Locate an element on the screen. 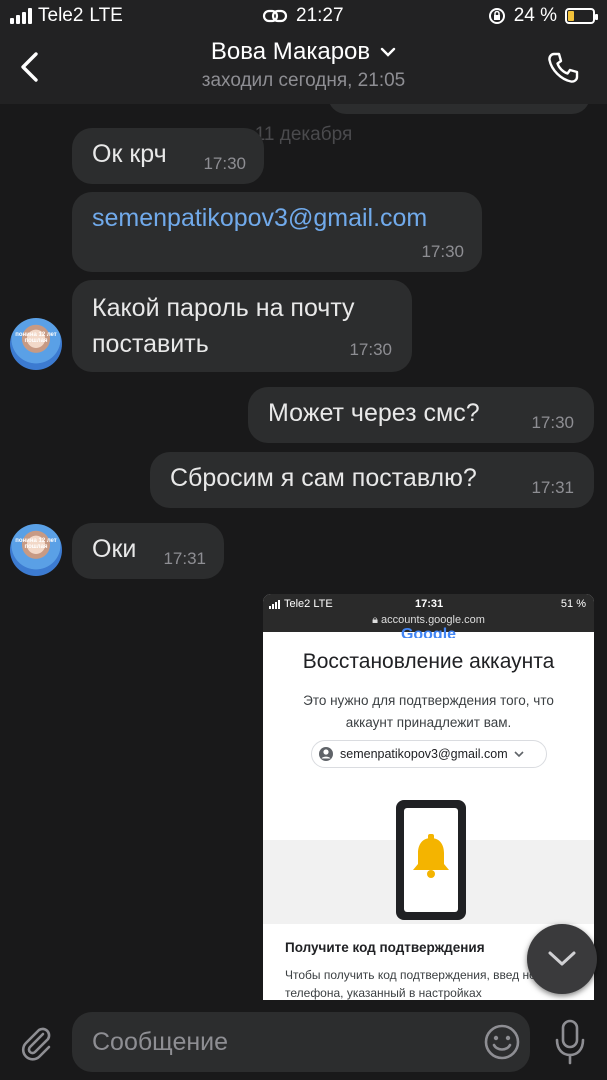  attachment-battery: 51 % is located at coordinates (573, 604).